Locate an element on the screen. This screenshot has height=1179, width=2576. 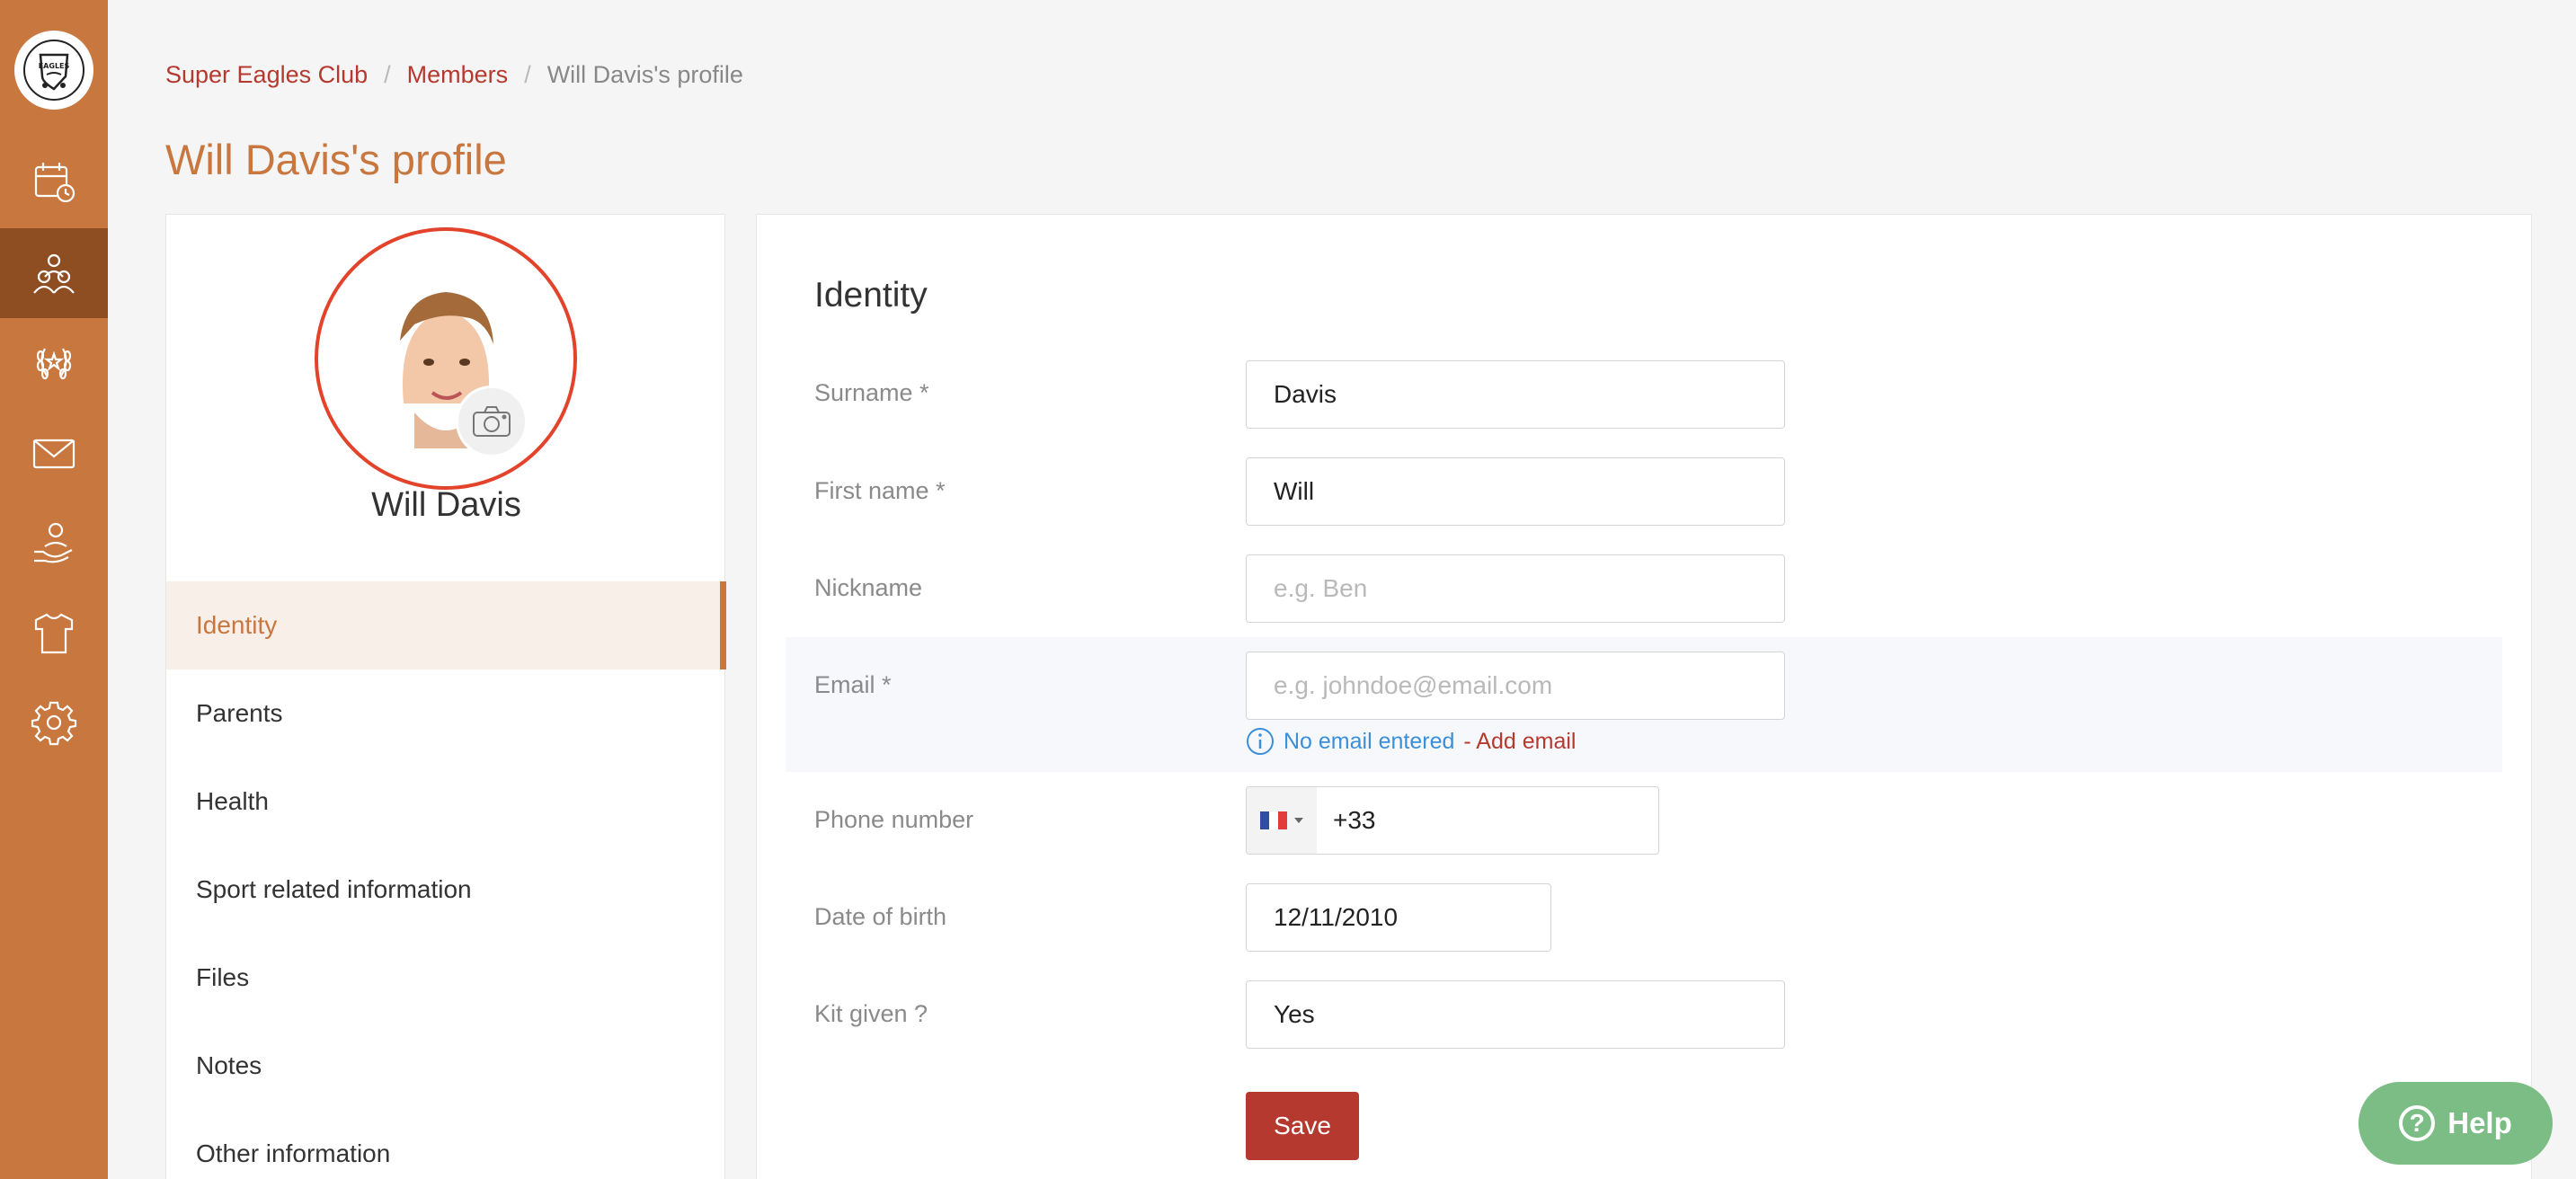
caret-down-icon is located at coordinates (1298, 820).